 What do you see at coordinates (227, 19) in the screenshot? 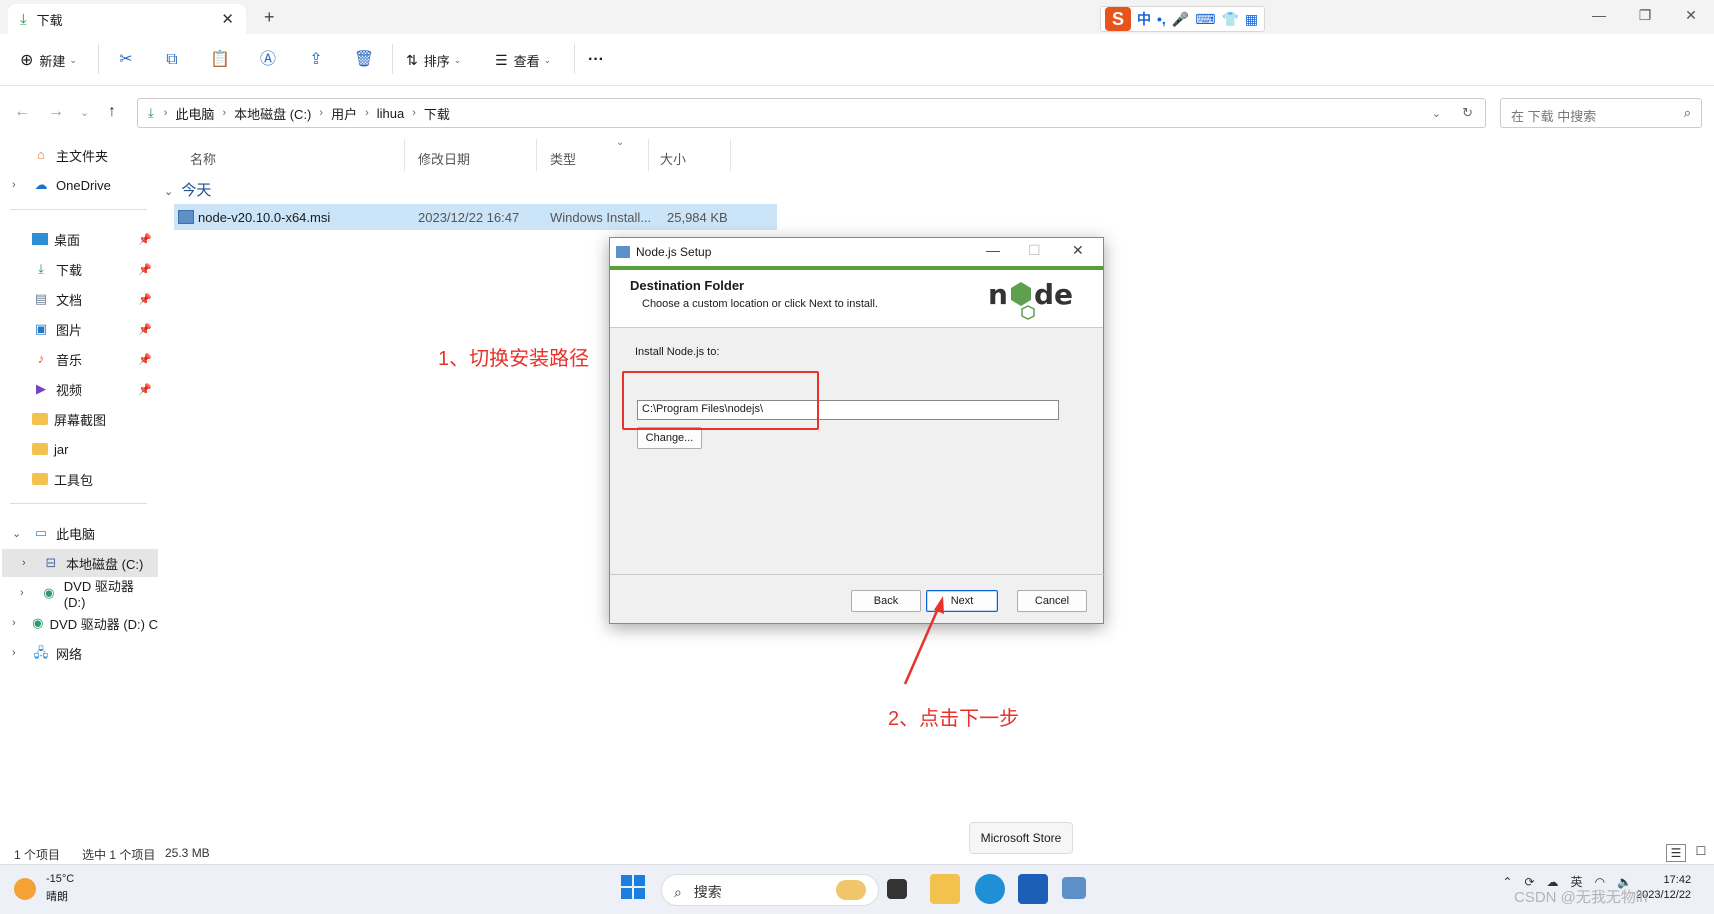
I see `close-tab-icon: ✕` at bounding box center [227, 19].